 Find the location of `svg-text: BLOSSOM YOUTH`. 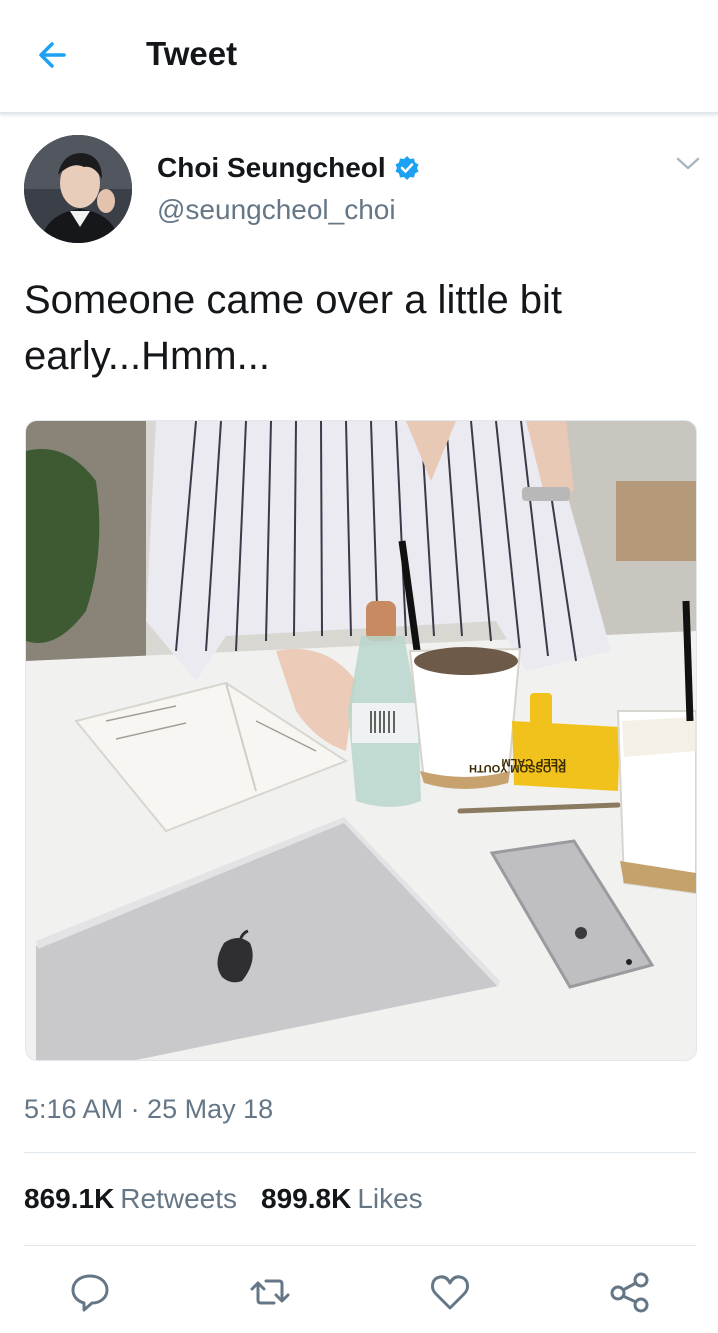

svg-text: BLOSSOM YOUTH is located at coordinates (517, 768).